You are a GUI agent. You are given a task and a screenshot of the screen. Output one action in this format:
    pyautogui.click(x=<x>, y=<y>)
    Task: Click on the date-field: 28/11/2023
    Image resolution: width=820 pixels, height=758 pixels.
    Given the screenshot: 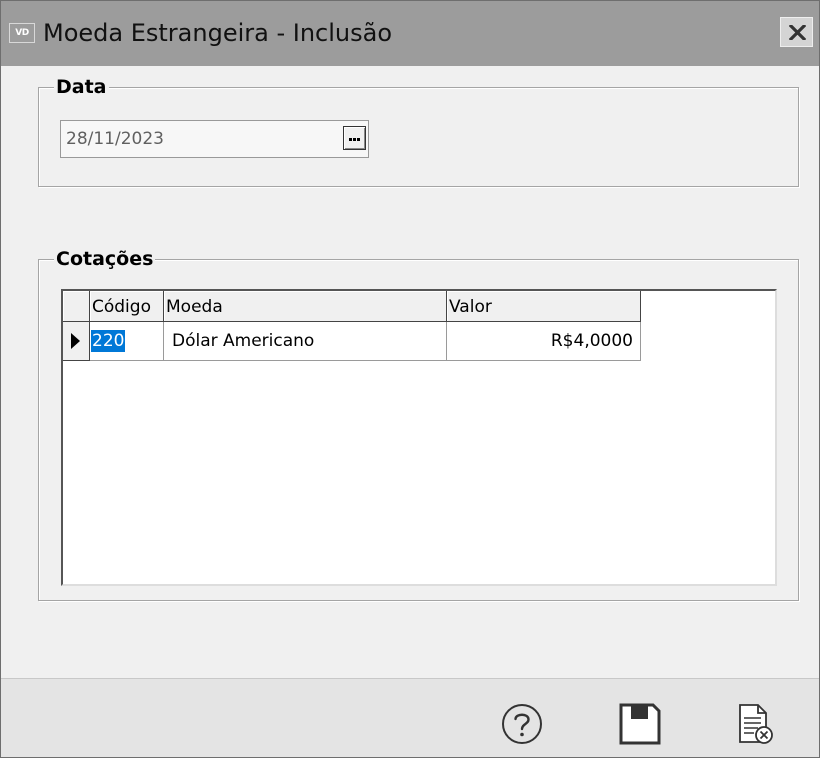 What is the action you would take?
    pyautogui.click(x=214, y=139)
    